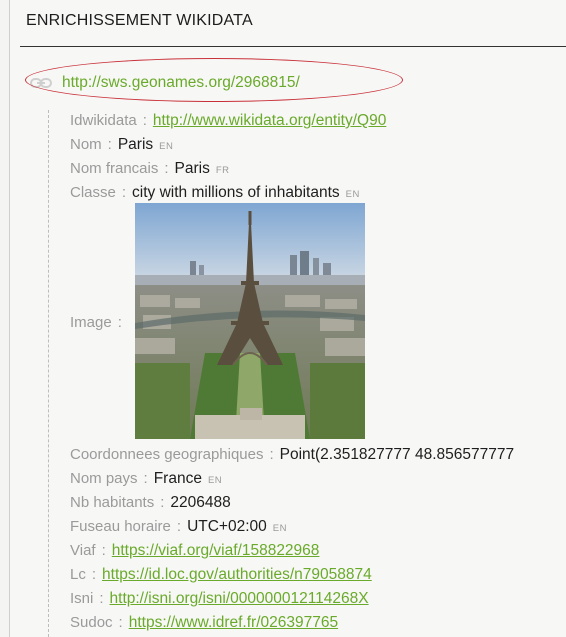 The image size is (566, 637). I want to click on viaf-link: https://viaf.org/viaf/158822968, so click(216, 550).